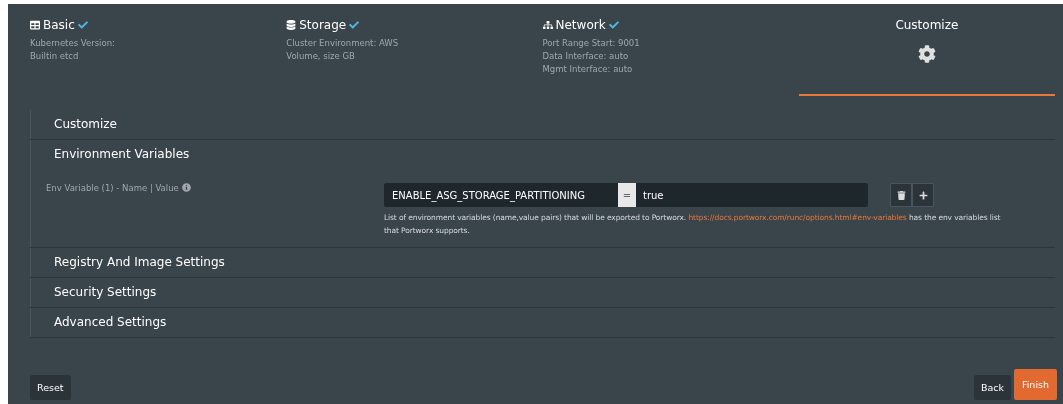 The height and width of the screenshot is (404, 1063). Describe the element at coordinates (186, 187) in the screenshot. I see `info-icon` at that location.